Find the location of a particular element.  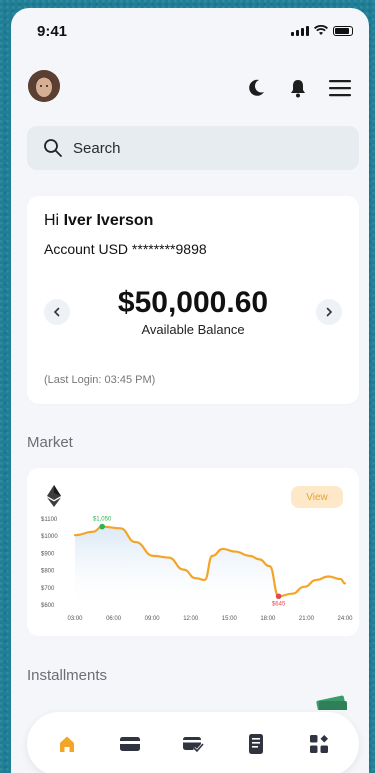

y-tick-label: $900 is located at coordinates (48, 554).